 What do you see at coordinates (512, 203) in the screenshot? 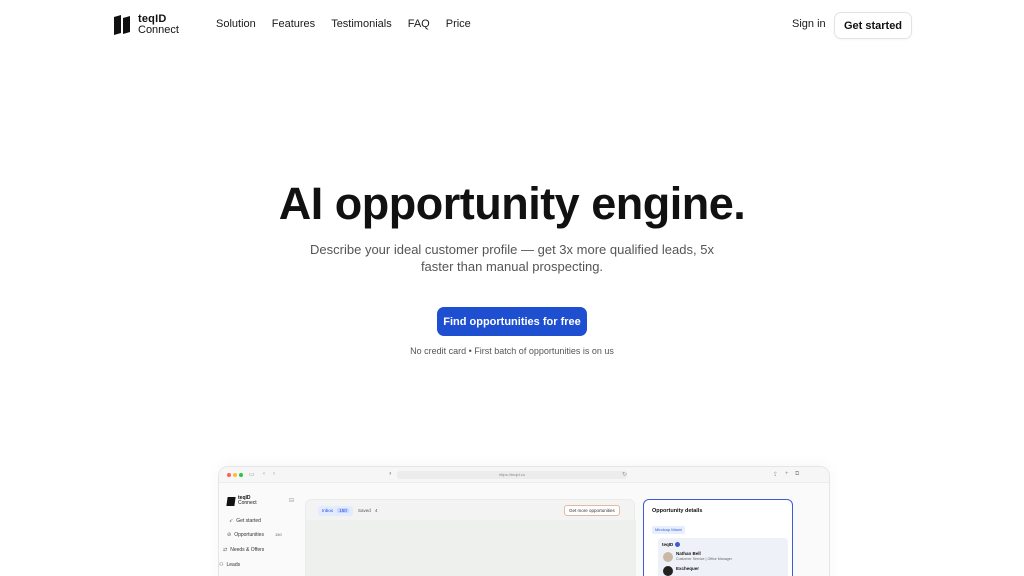
I see `hero-title: AI opportunity engine.` at bounding box center [512, 203].